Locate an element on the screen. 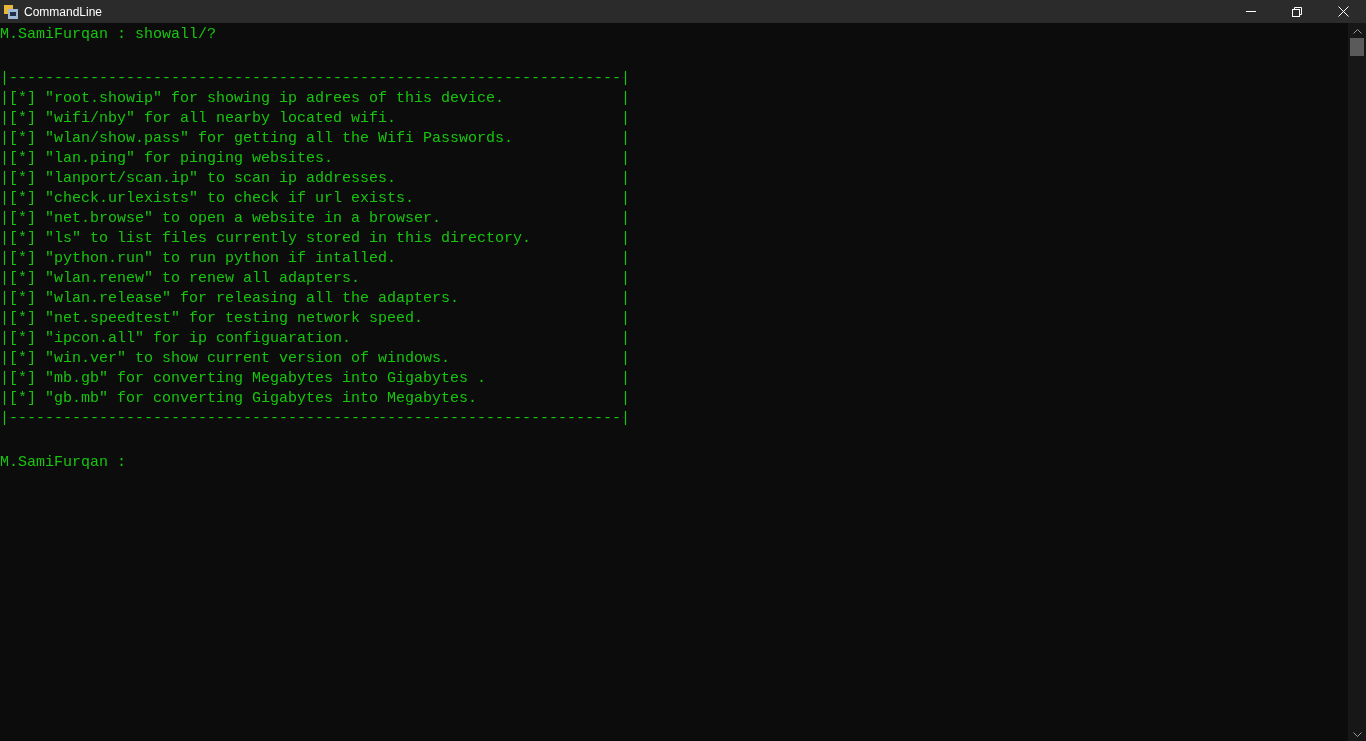 The image size is (1366, 741). restore-icon is located at coordinates (1297, 11).